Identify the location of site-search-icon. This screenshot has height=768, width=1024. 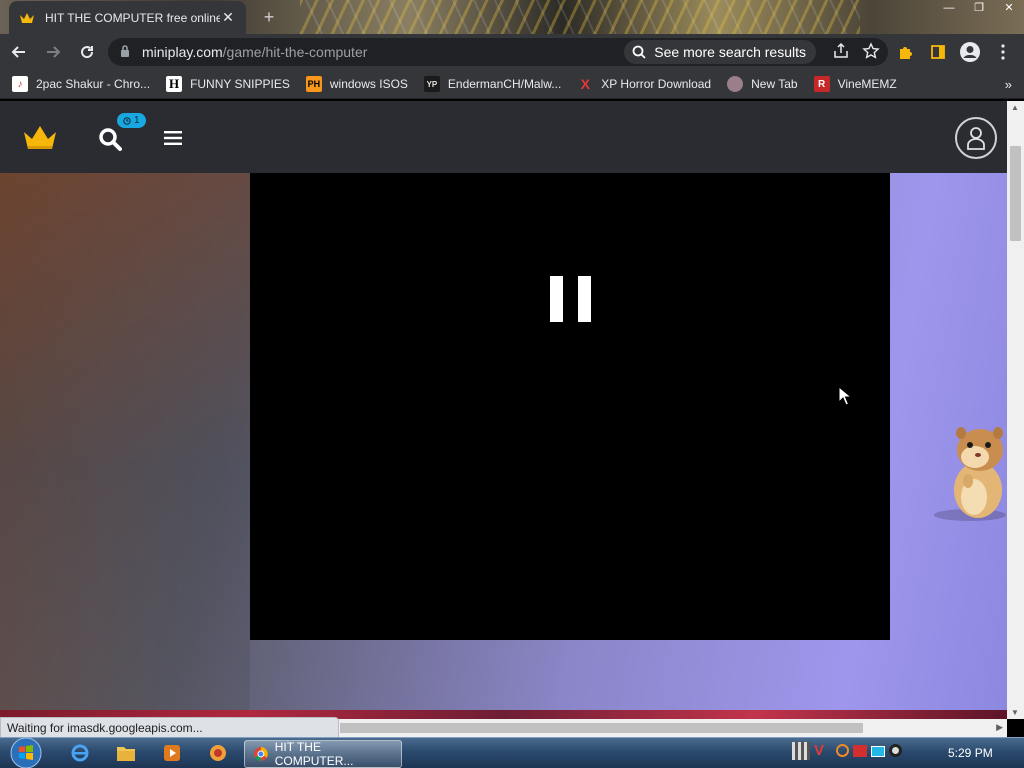
(110, 139).